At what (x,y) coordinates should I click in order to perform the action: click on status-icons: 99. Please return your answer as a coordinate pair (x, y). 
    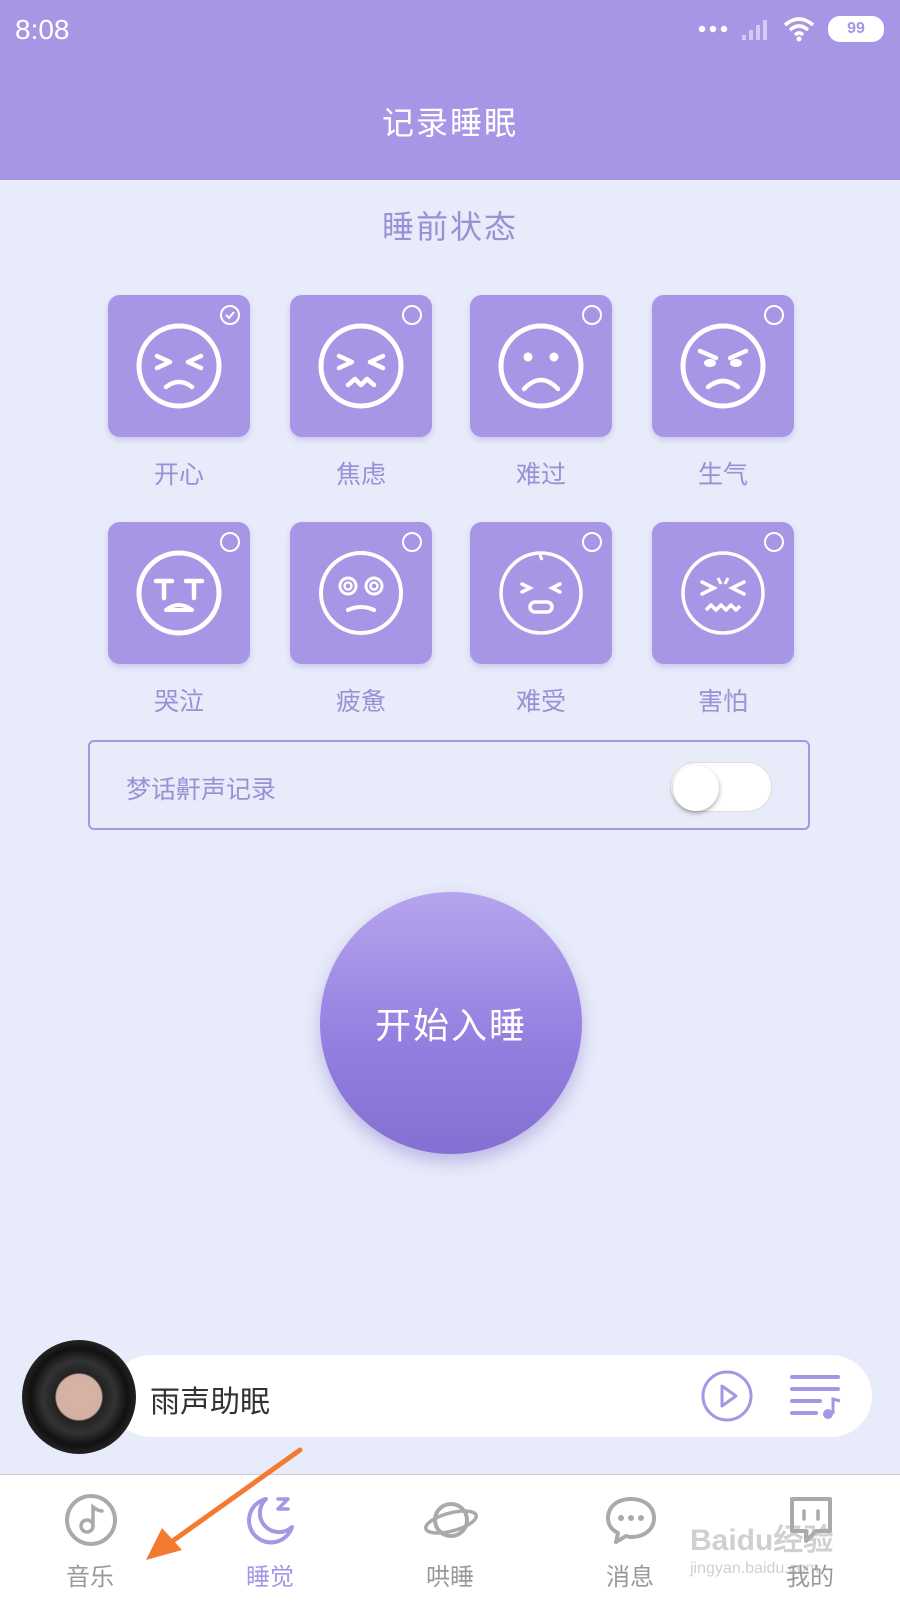
    Looking at the image, I should click on (791, 29).